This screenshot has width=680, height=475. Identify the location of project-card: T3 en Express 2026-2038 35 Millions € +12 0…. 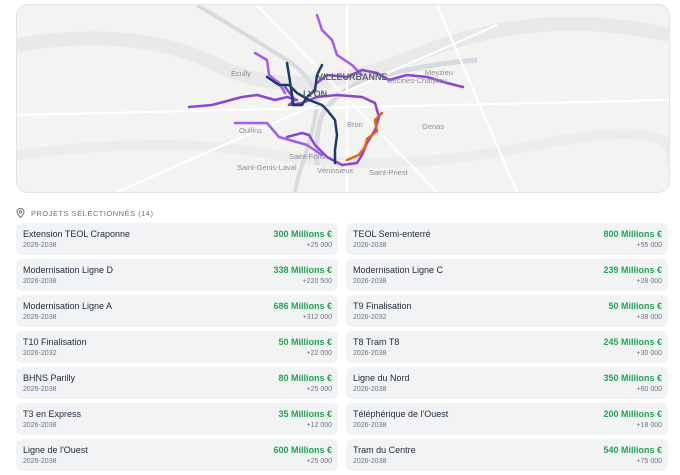
(177, 419).